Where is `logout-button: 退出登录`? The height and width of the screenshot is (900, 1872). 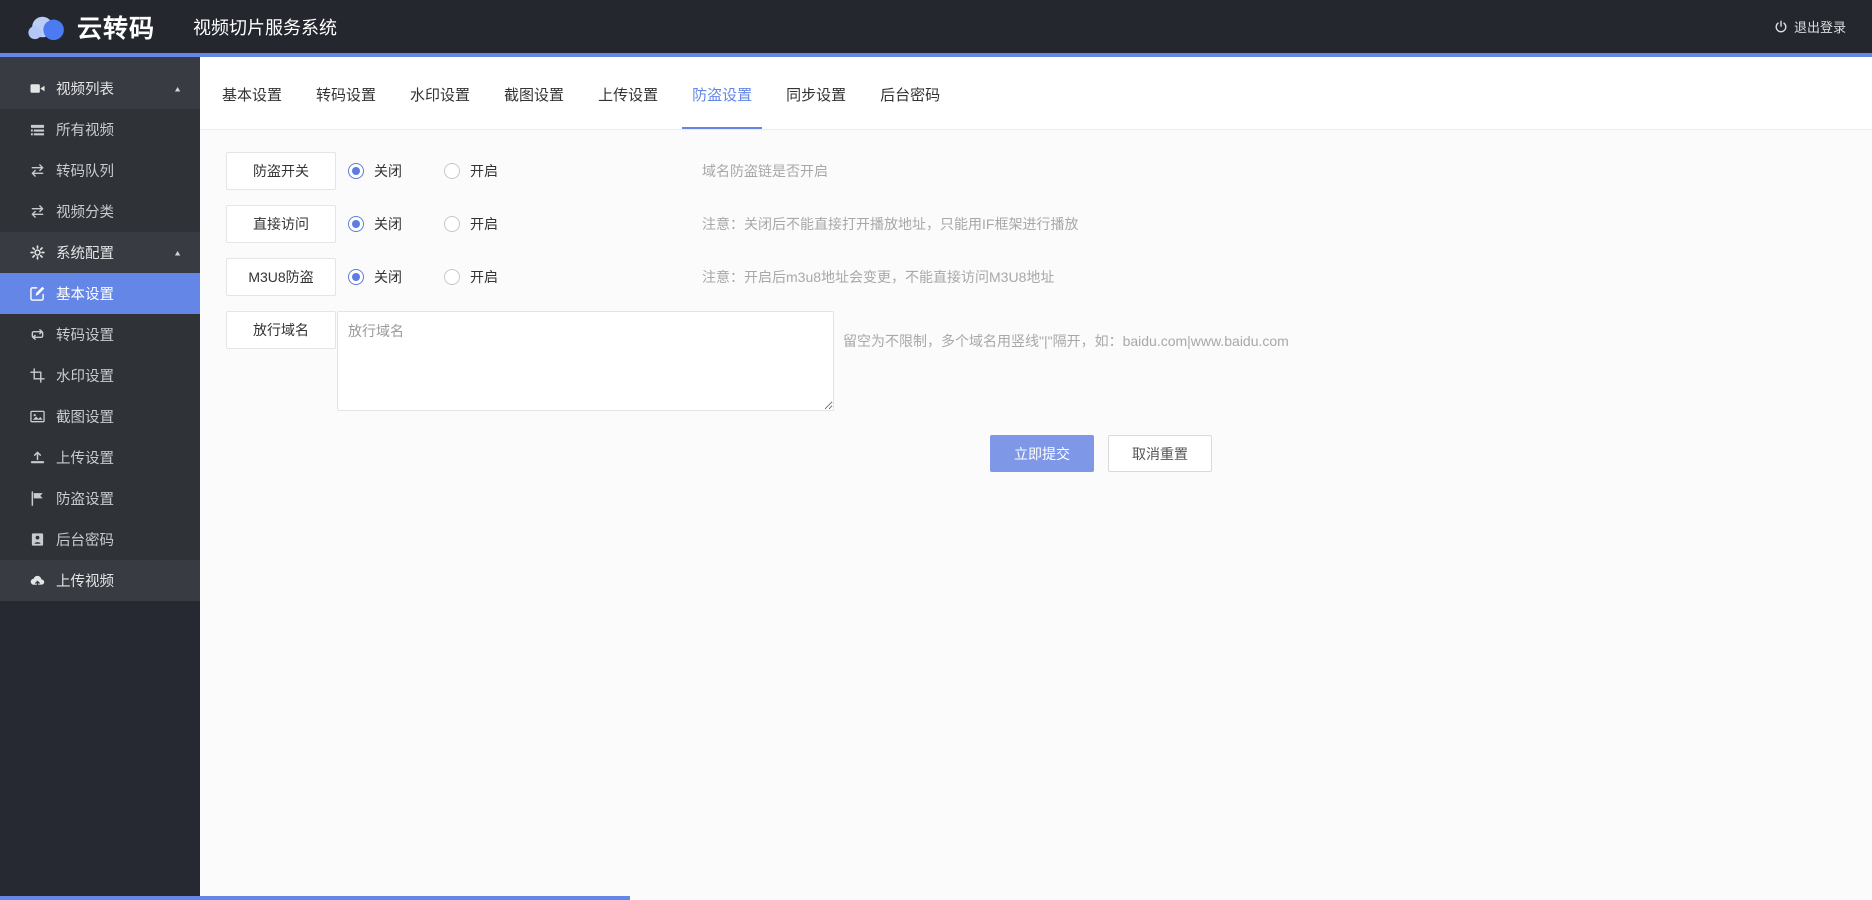 logout-button: 退出登录 is located at coordinates (1810, 26).